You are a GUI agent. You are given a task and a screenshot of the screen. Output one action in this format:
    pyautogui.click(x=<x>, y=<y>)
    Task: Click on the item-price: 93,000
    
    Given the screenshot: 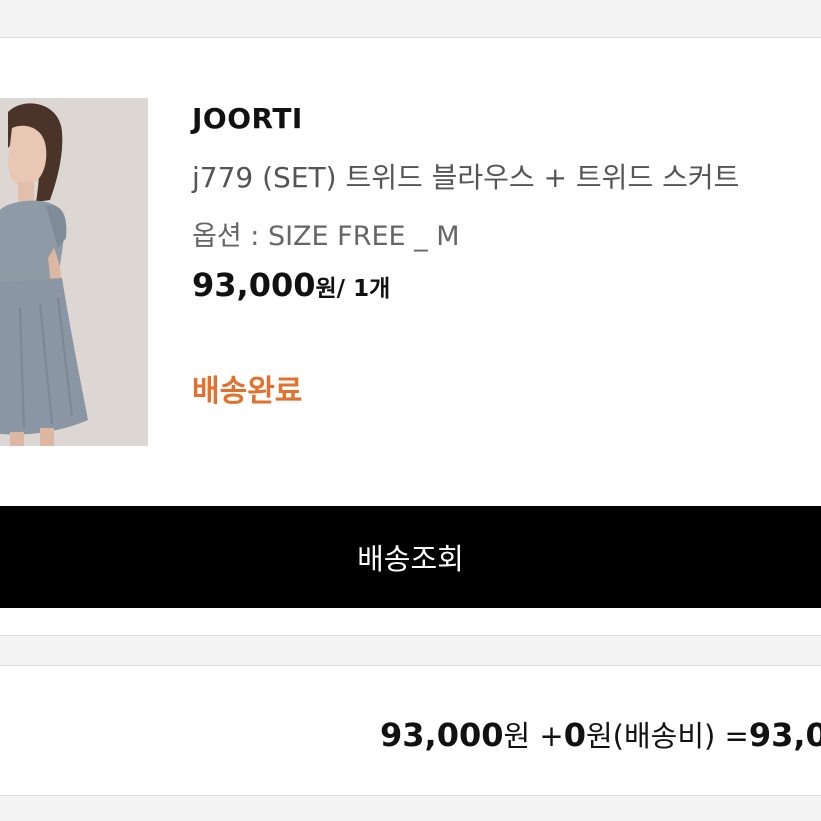 What is the action you would take?
    pyautogui.click(x=254, y=285)
    